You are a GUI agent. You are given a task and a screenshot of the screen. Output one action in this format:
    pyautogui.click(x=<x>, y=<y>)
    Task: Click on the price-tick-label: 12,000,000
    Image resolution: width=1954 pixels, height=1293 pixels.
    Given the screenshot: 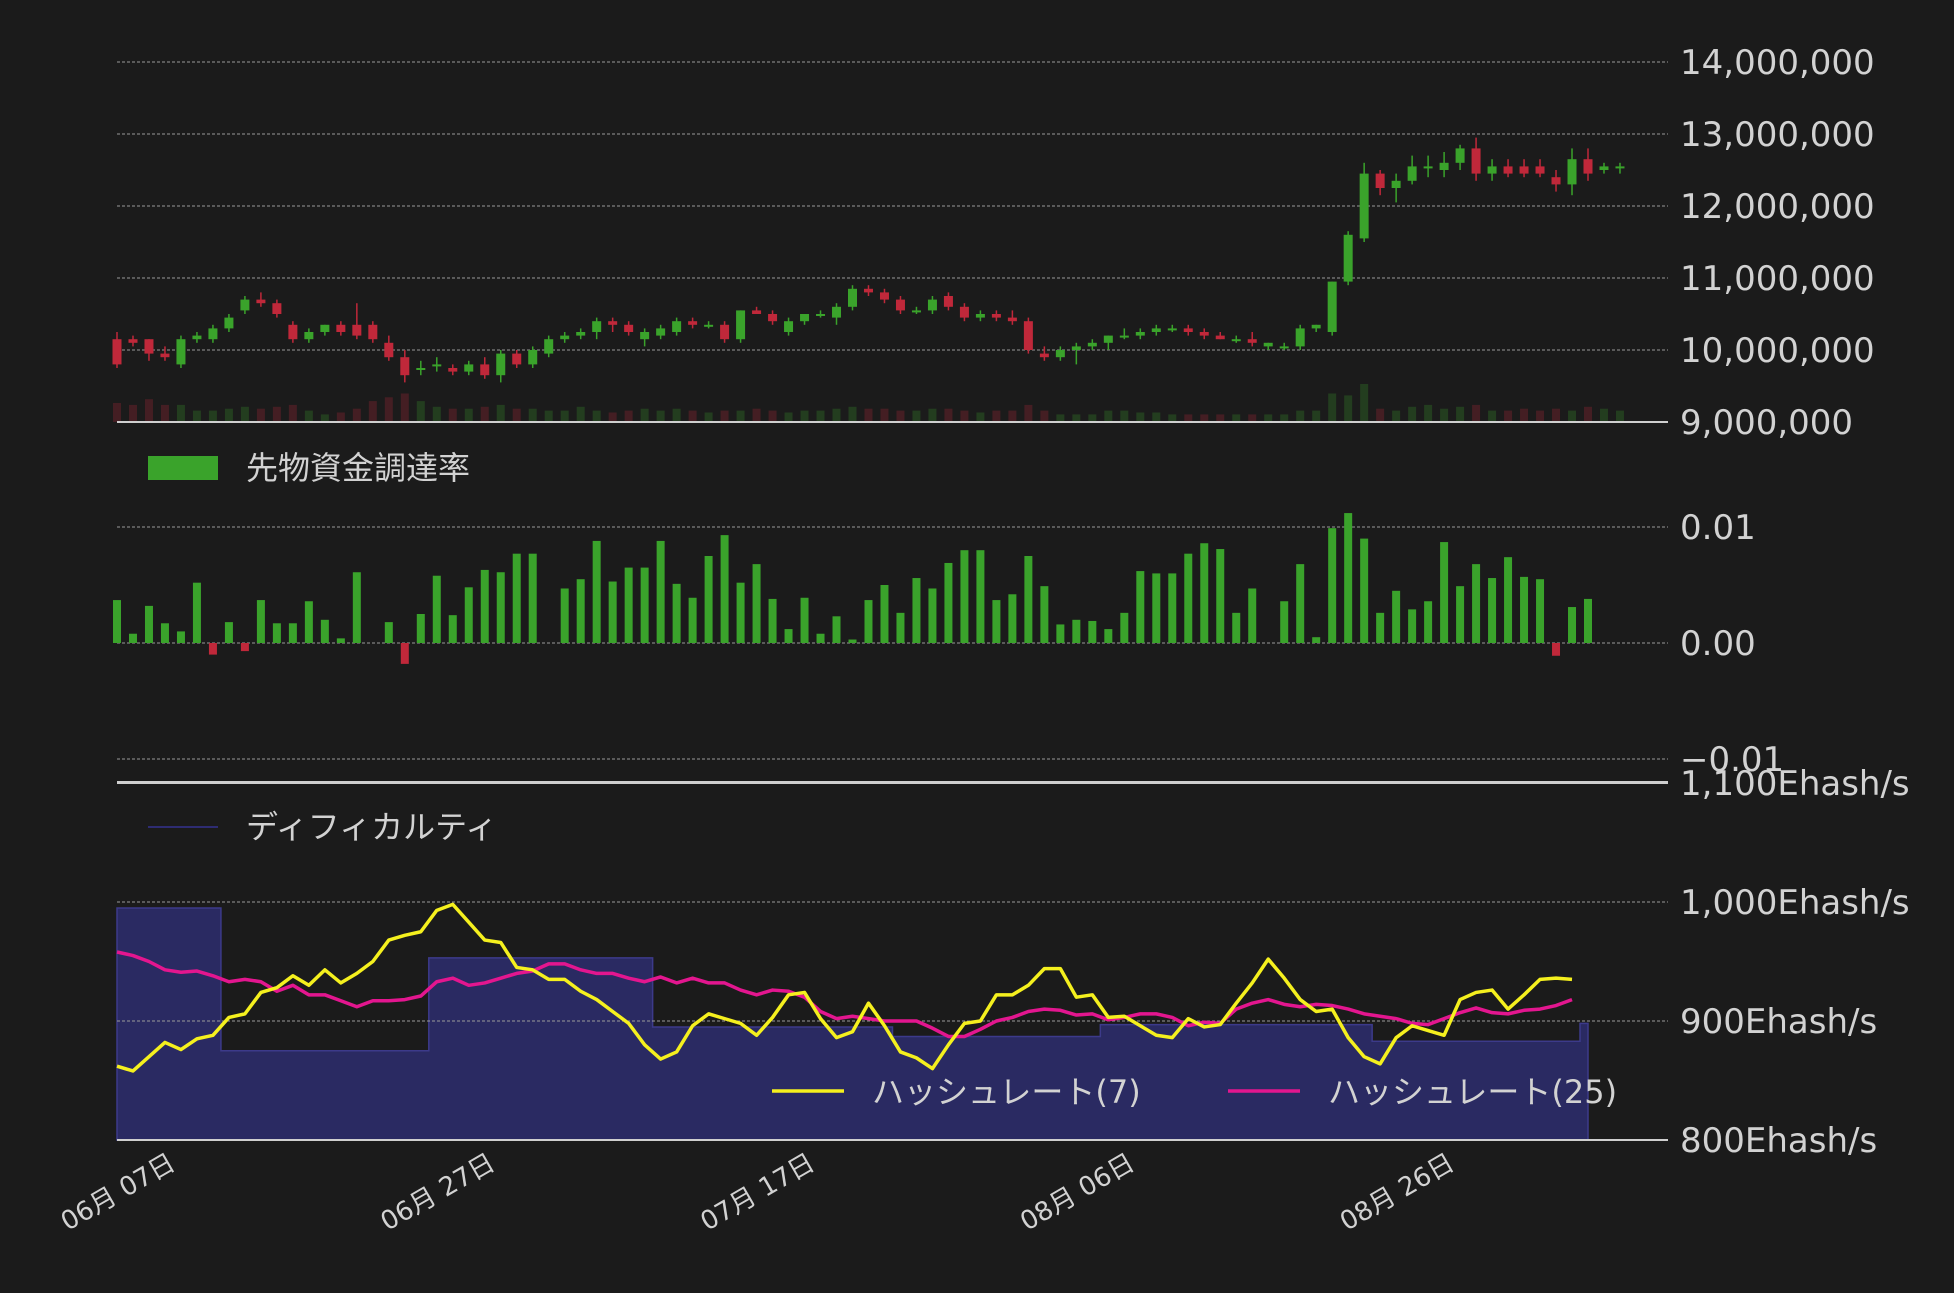 What is the action you would take?
    pyautogui.click(x=1777, y=207)
    